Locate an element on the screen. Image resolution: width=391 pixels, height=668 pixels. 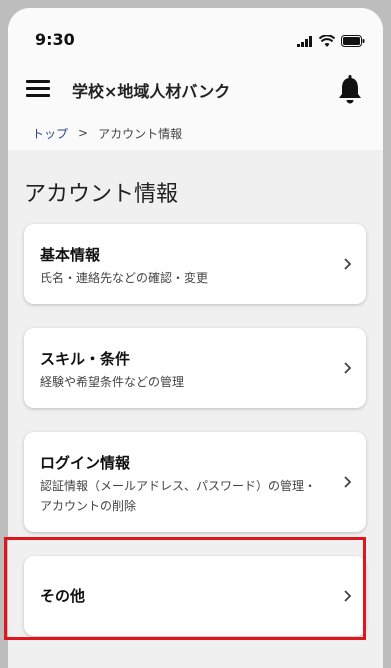
page-title: アカウント情報 is located at coordinates (101, 194).